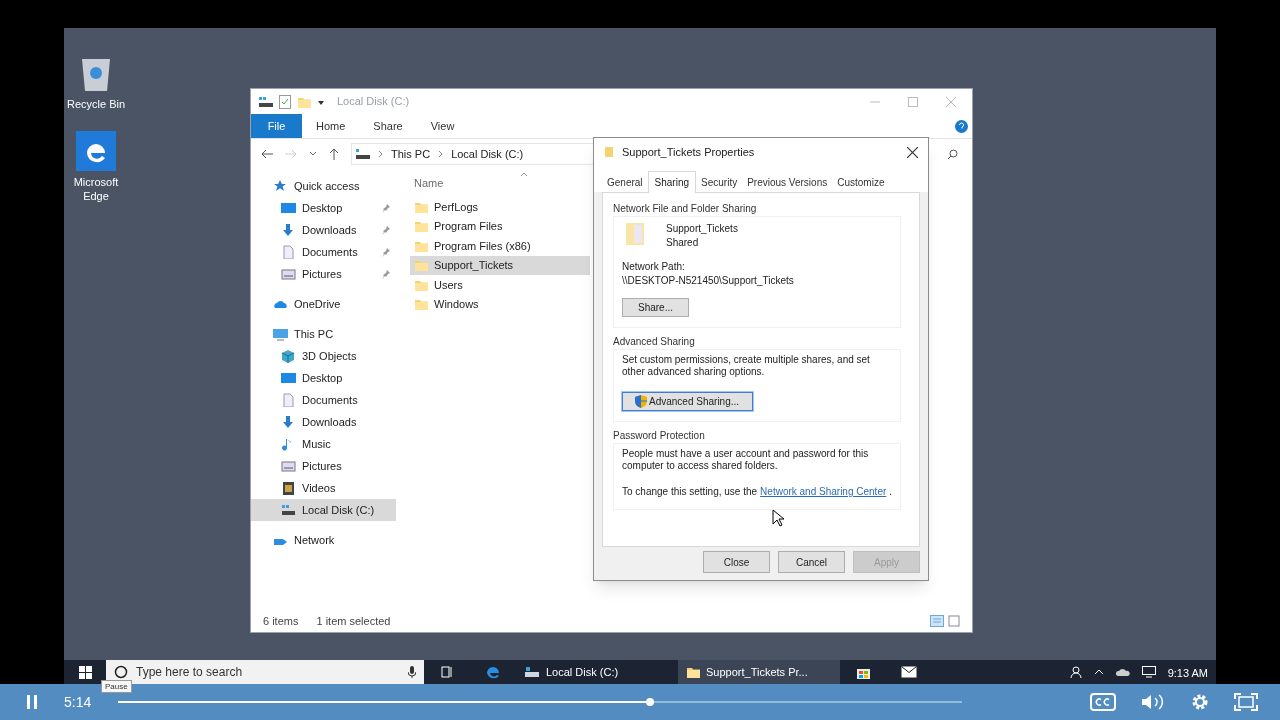 This screenshot has width=1280, height=720. I want to click on large-icons-view-icon, so click(954, 621).